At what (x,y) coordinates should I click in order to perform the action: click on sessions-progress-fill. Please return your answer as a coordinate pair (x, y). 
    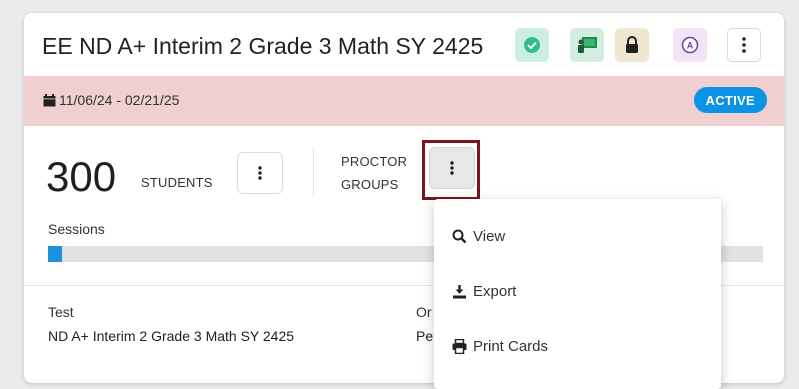
    Looking at the image, I should click on (55, 254).